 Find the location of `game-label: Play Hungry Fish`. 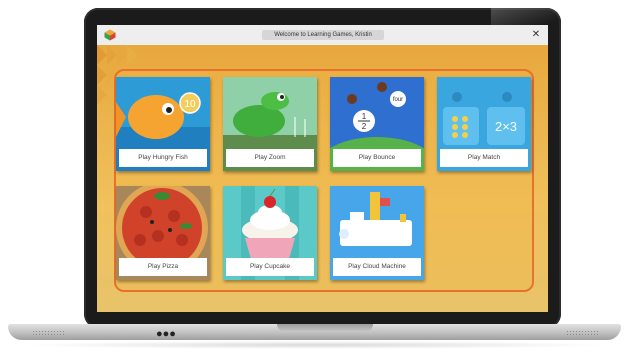

game-label: Play Hungry Fish is located at coordinates (163, 158).